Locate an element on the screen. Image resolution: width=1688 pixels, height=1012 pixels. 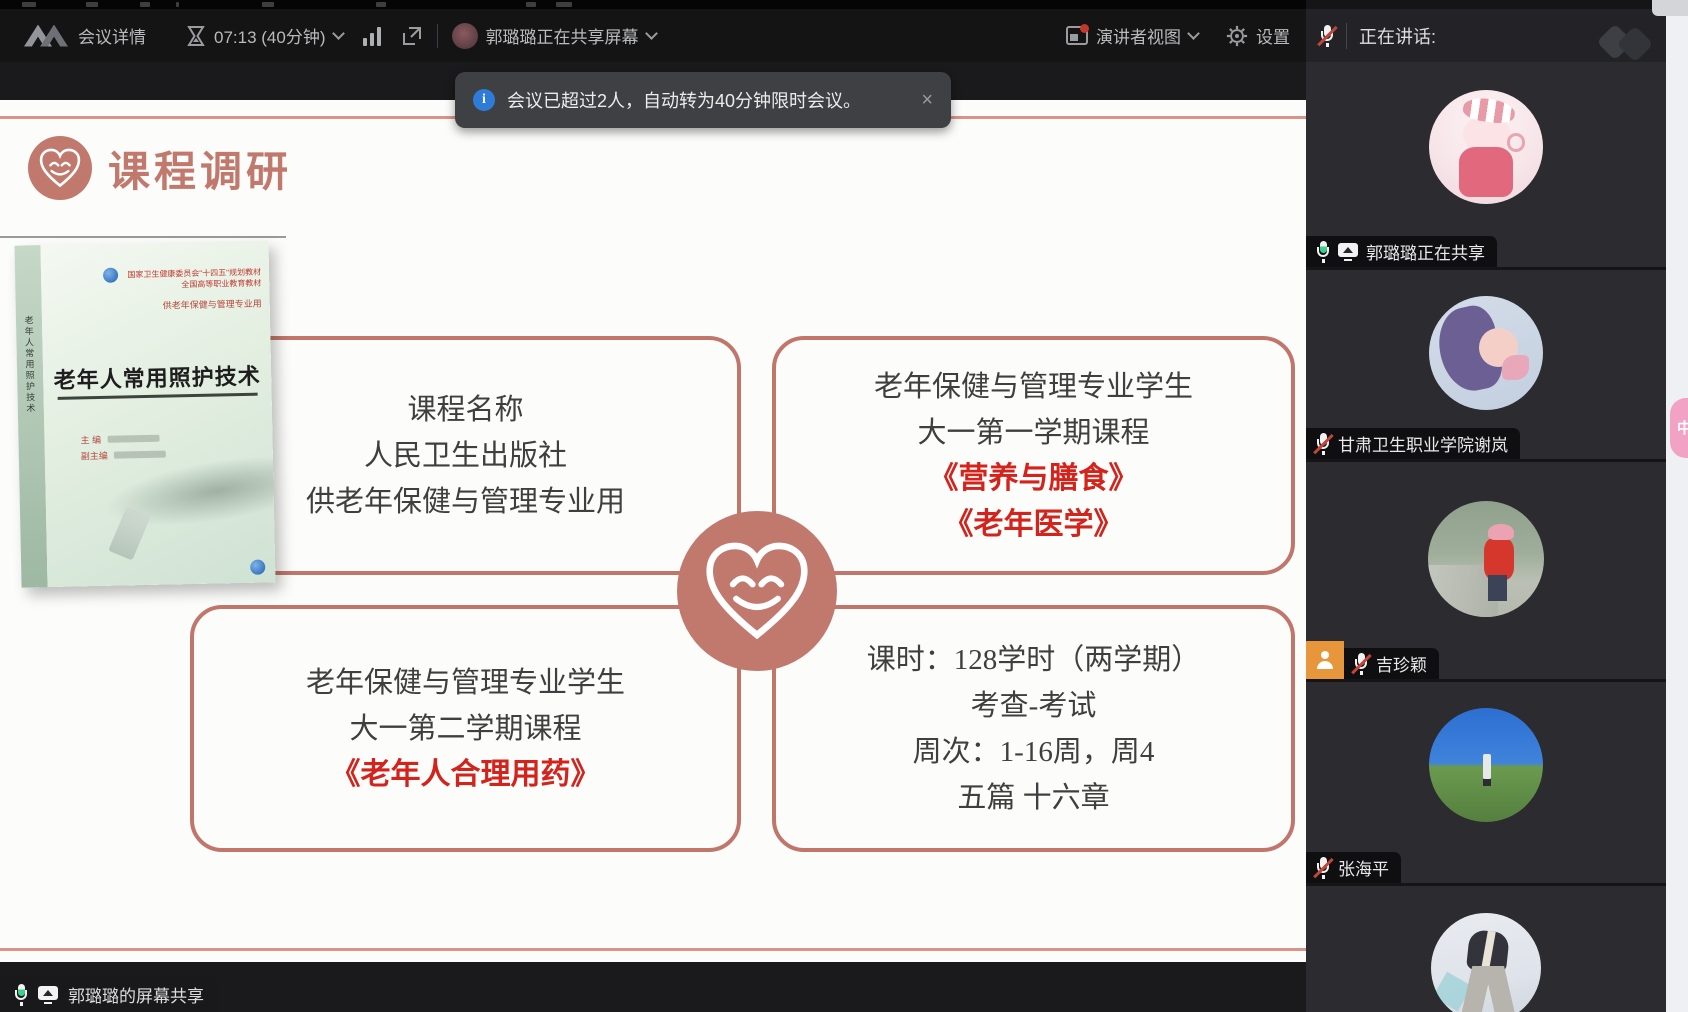
box-line: 课时：128学时（两学期） is located at coordinates (1033, 659).